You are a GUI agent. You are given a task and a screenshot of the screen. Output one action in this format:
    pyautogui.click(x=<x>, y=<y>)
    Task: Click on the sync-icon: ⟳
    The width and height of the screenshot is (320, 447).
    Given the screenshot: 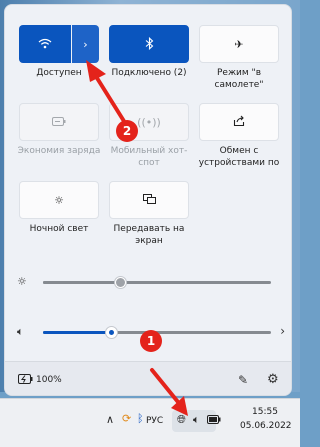 What is the action you would take?
    pyautogui.click(x=126, y=418)
    